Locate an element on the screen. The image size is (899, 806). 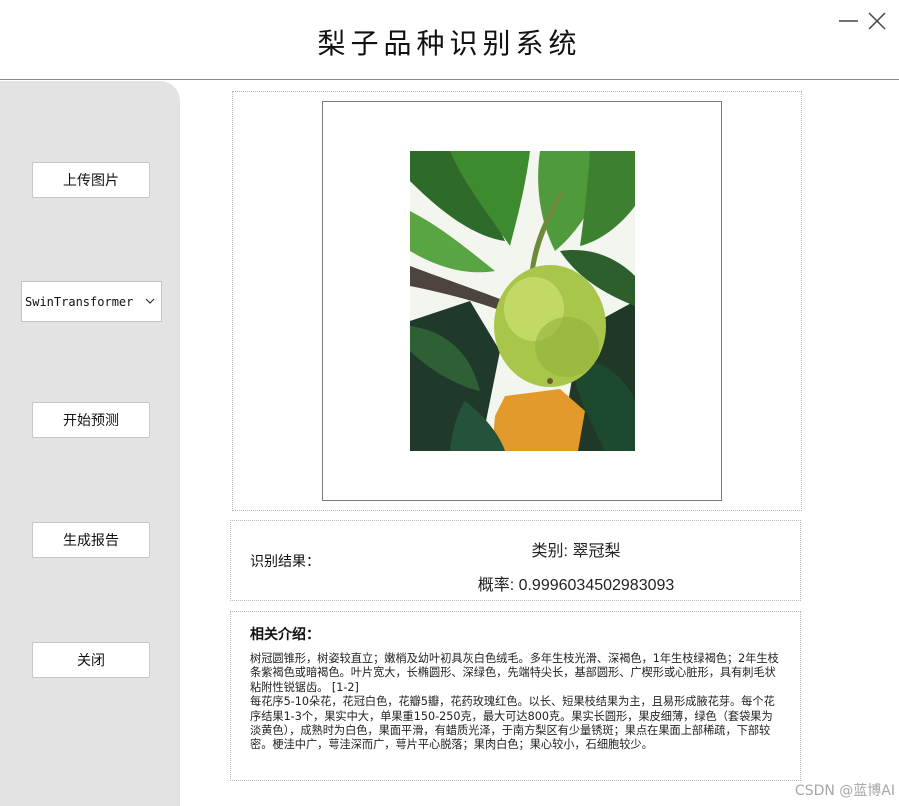
app-title: 梨子品种识别系统 is located at coordinates (449, 43).